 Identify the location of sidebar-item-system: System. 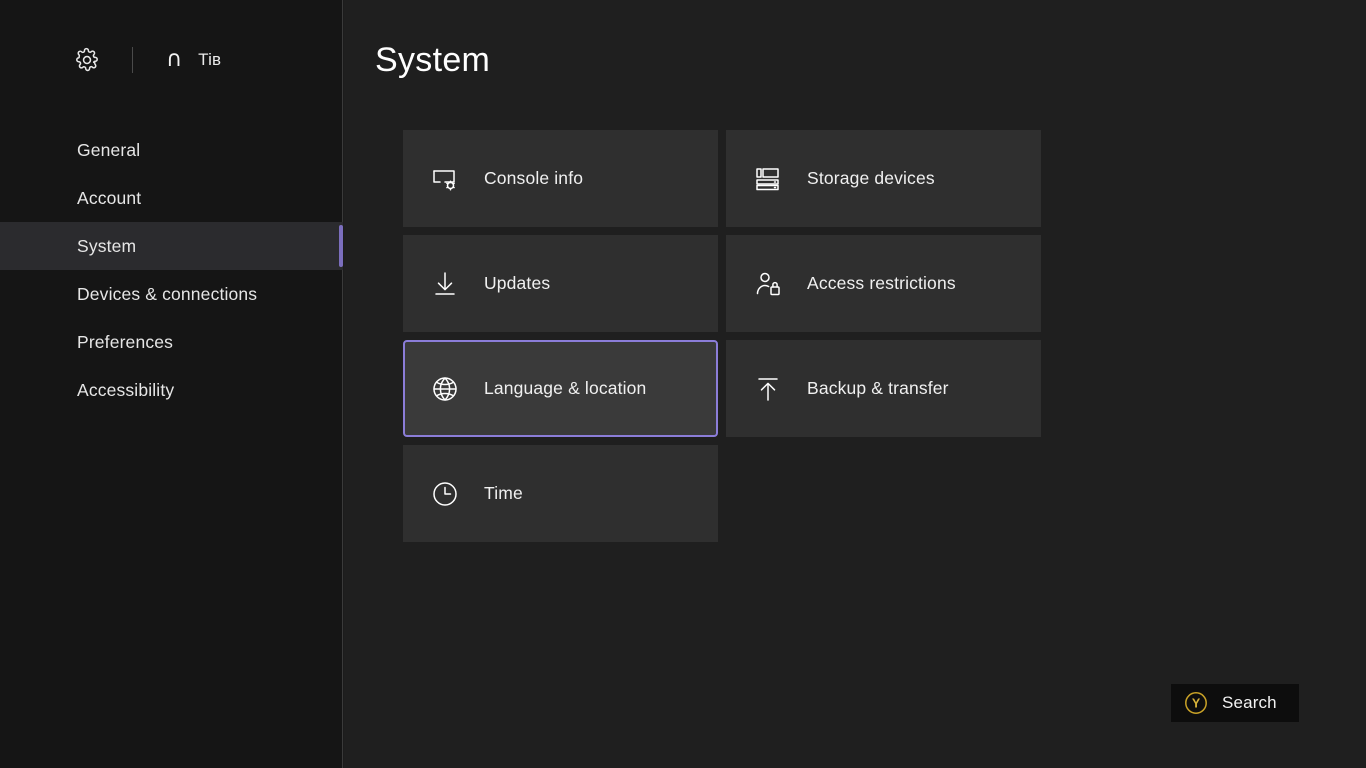
(171, 246).